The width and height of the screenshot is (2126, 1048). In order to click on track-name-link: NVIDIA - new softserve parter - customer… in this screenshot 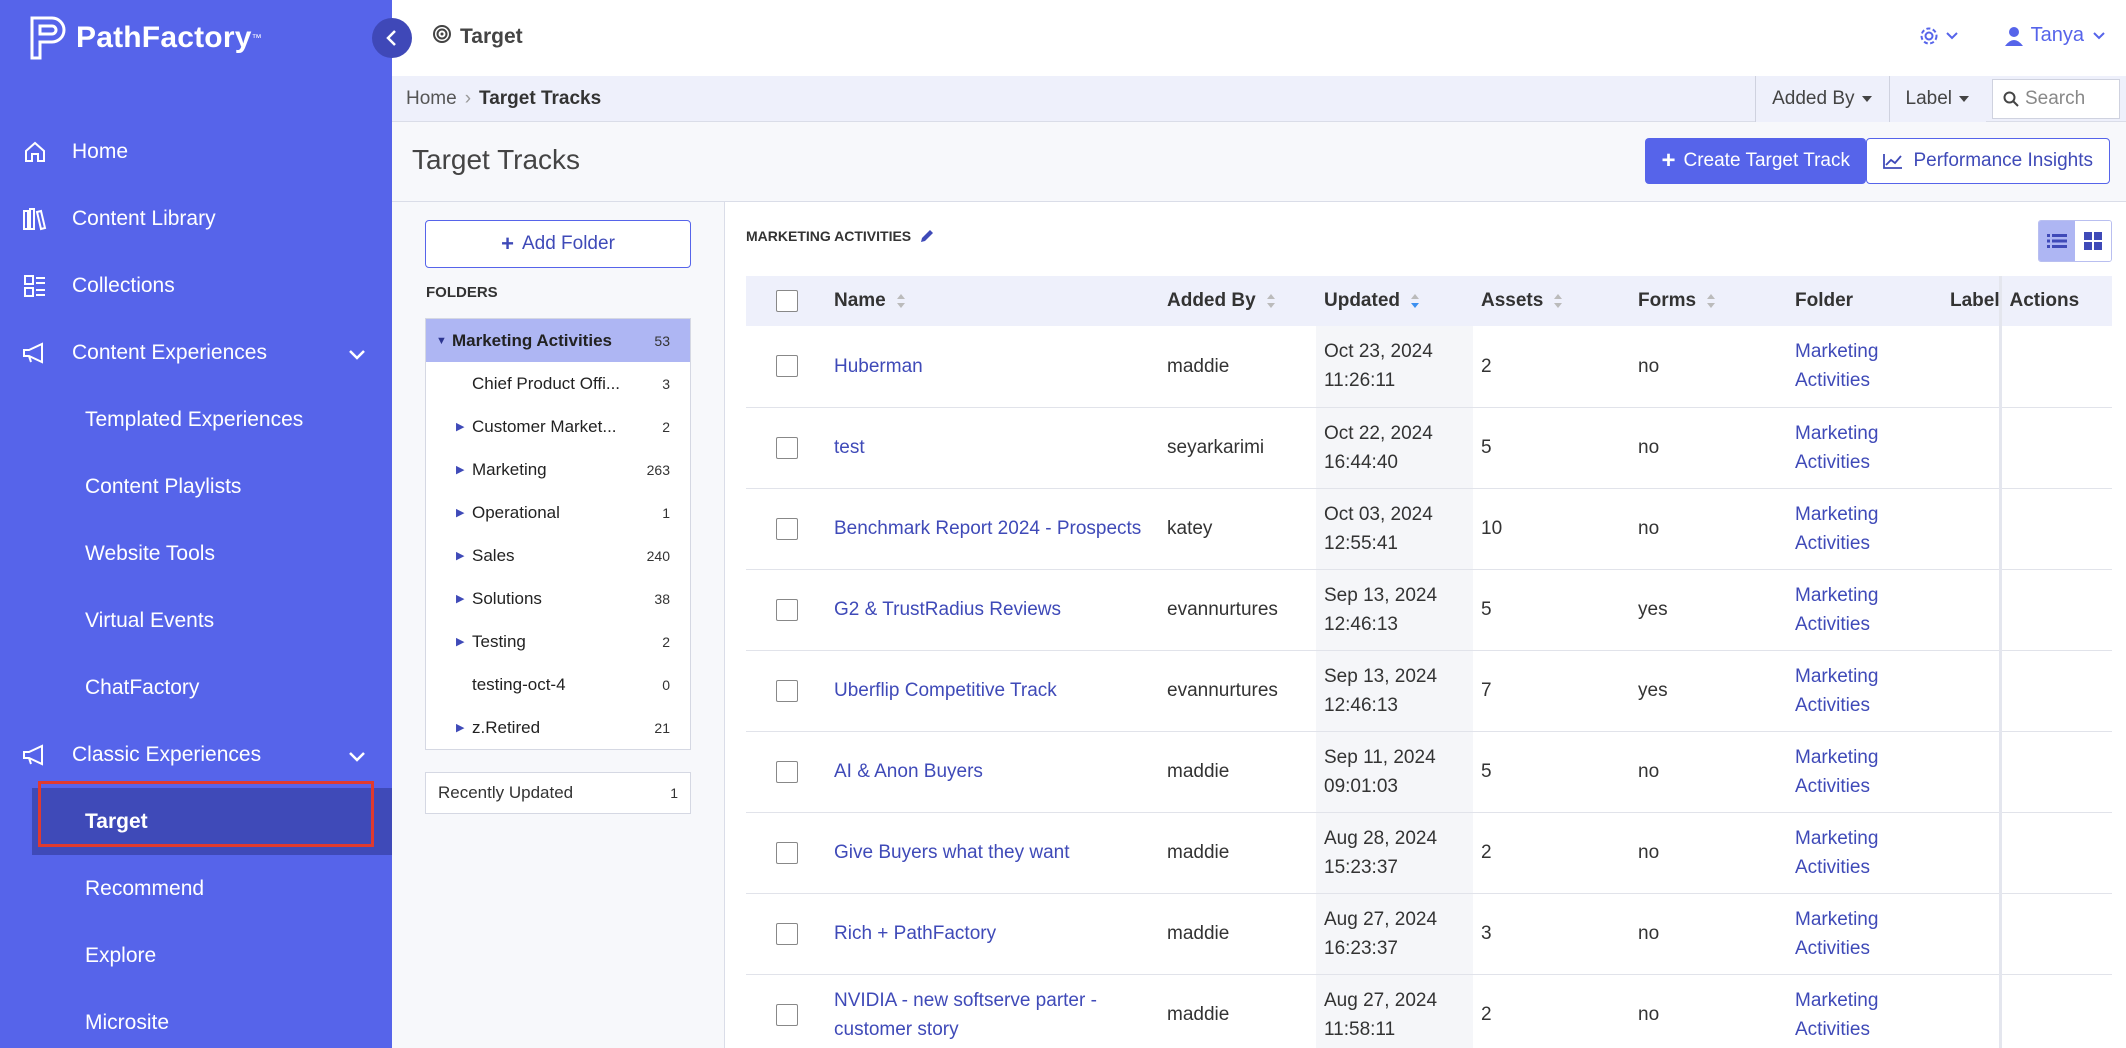, I will do `click(965, 1015)`.